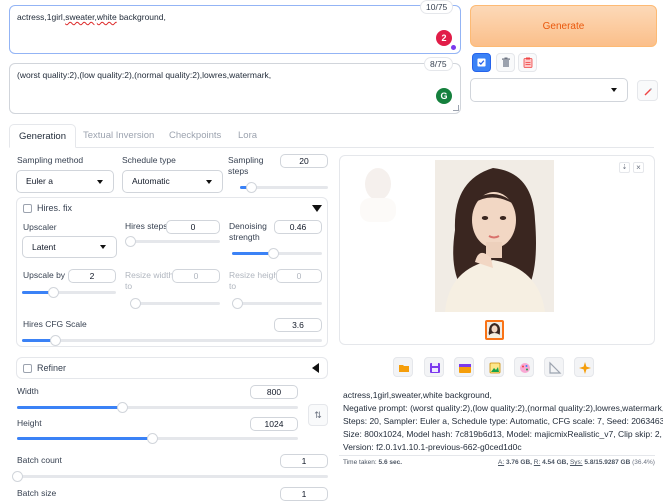  Describe the element at coordinates (195, 136) in the screenshot. I see `tab-checkpoints: Checkpoints` at that location.